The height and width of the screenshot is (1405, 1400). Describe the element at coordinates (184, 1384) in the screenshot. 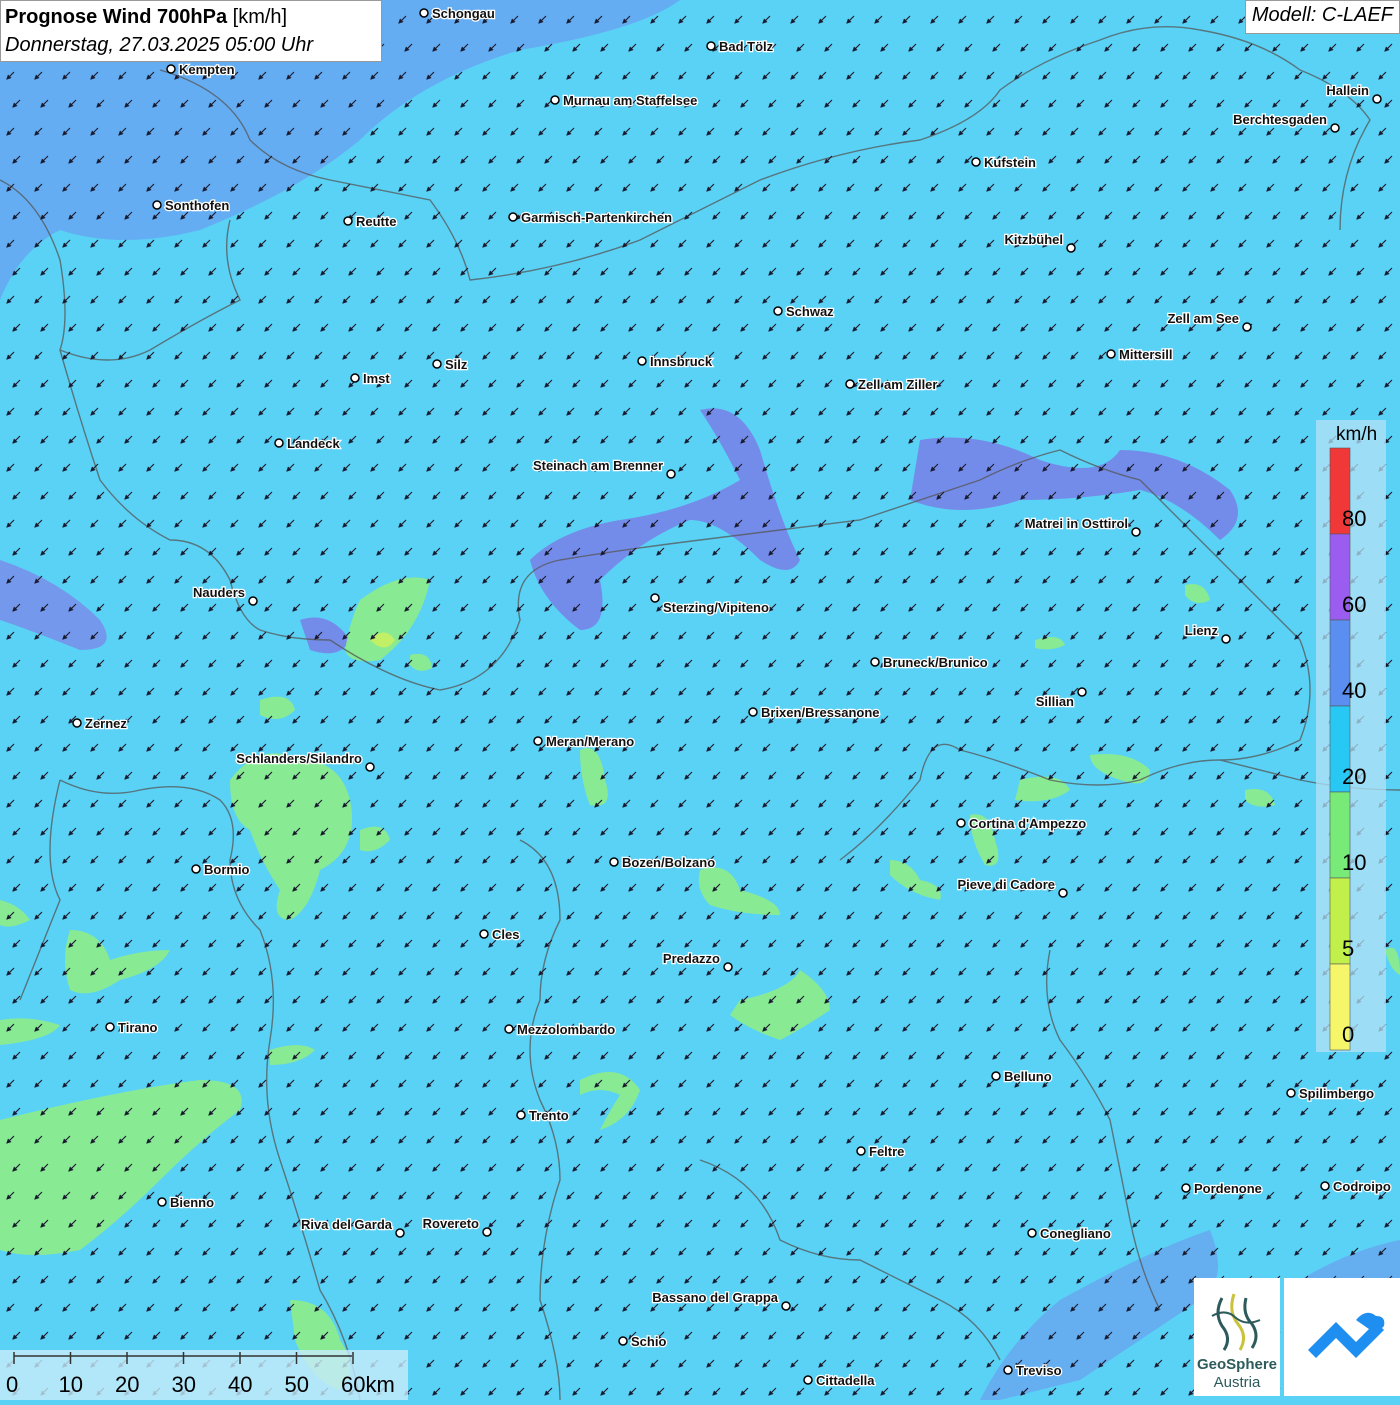

I see `scale-tick-label: 30` at that location.